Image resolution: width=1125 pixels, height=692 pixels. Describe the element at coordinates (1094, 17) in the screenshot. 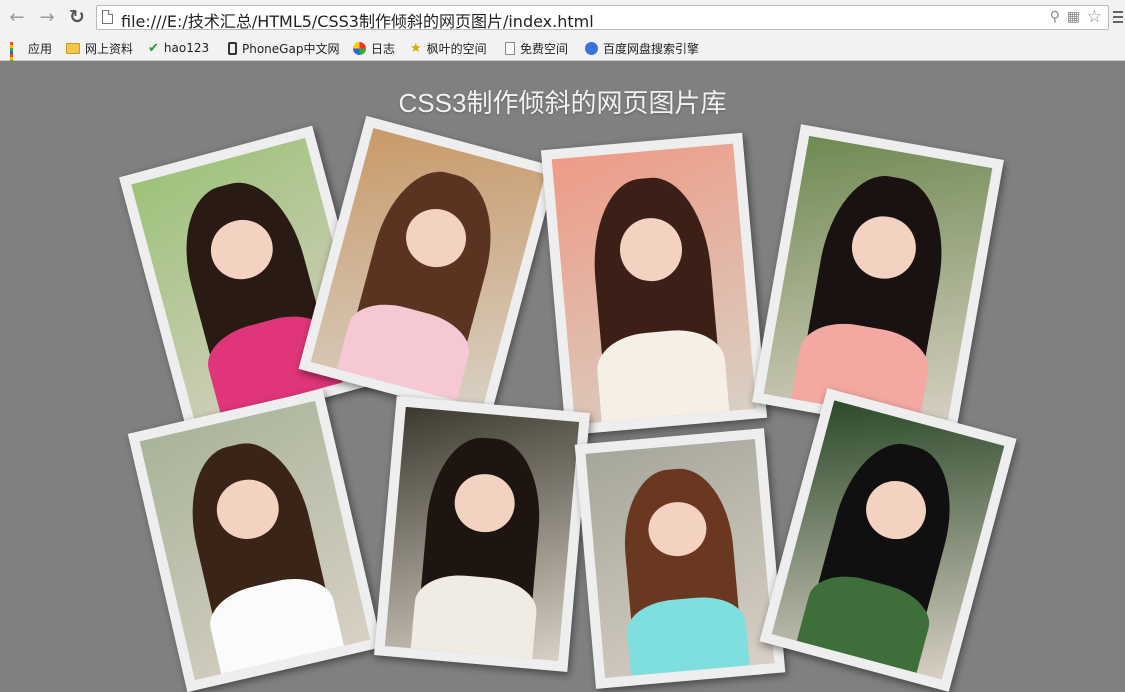

I see `bookmark-star-icon: ☆` at that location.